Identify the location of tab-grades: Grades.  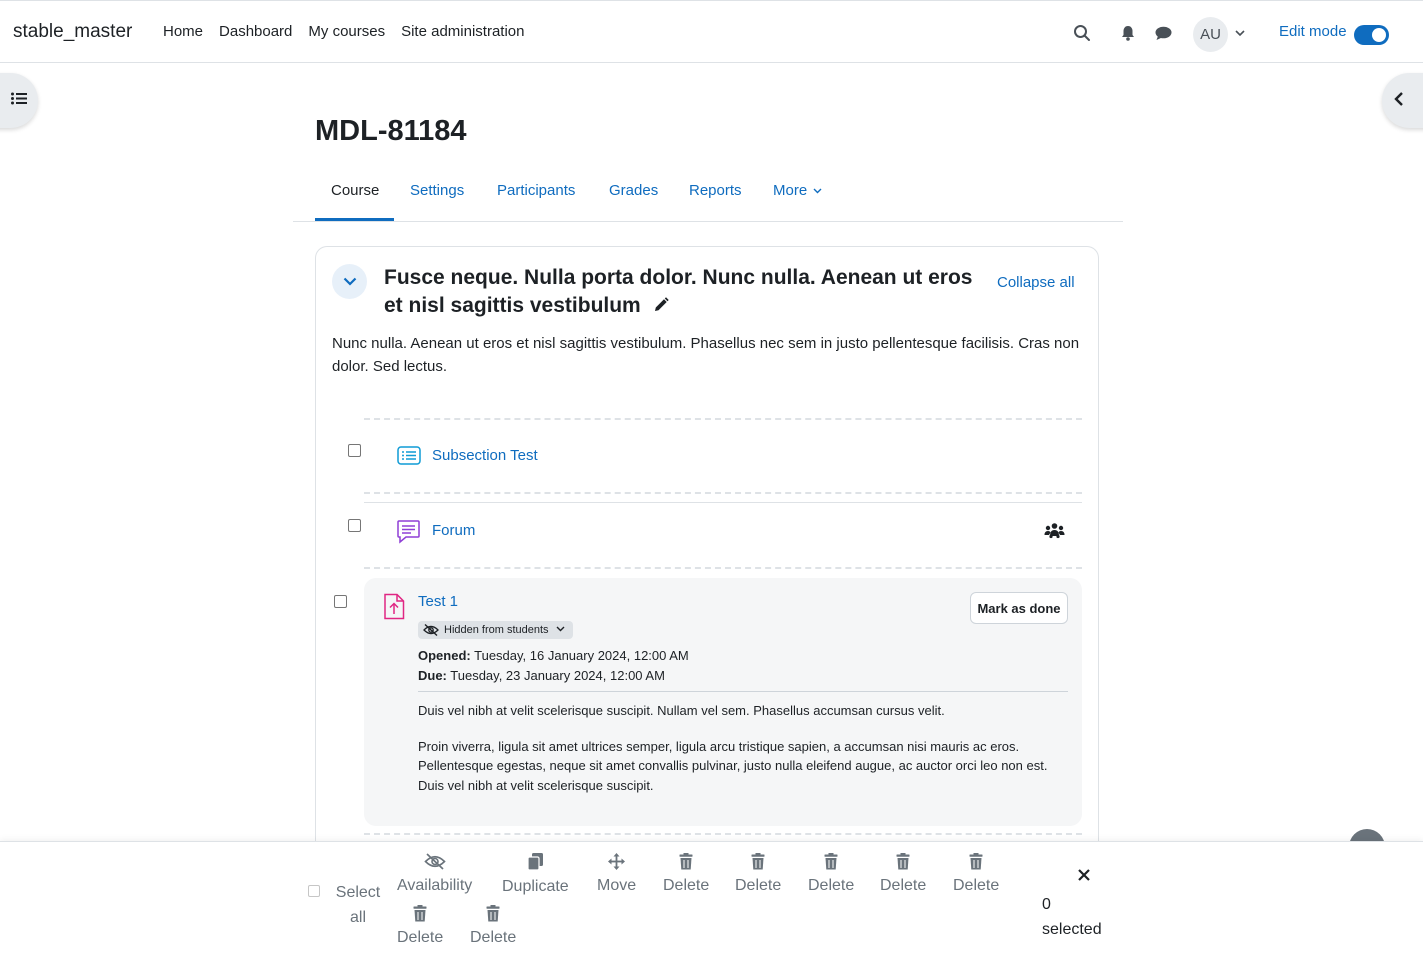
(633, 190).